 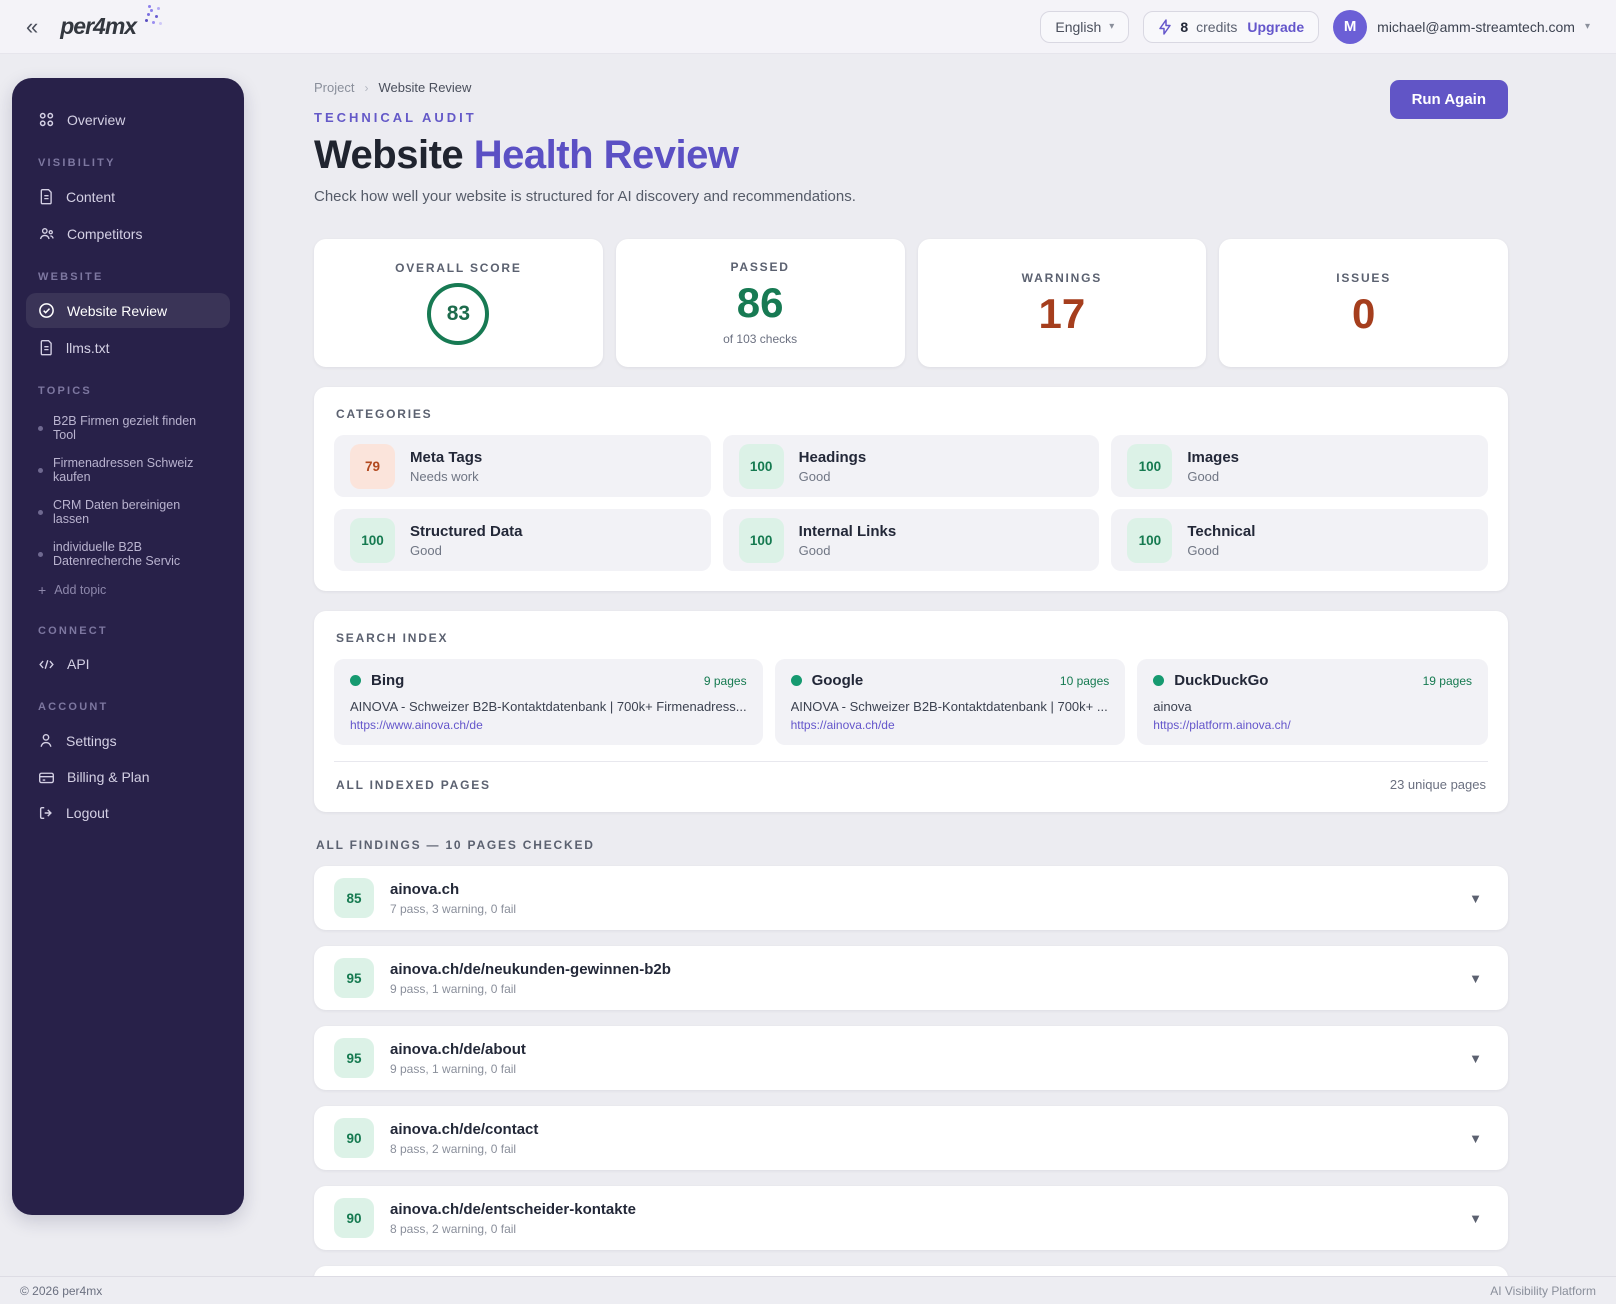 I want to click on sidebar-collapse-button: «, so click(x=32, y=27).